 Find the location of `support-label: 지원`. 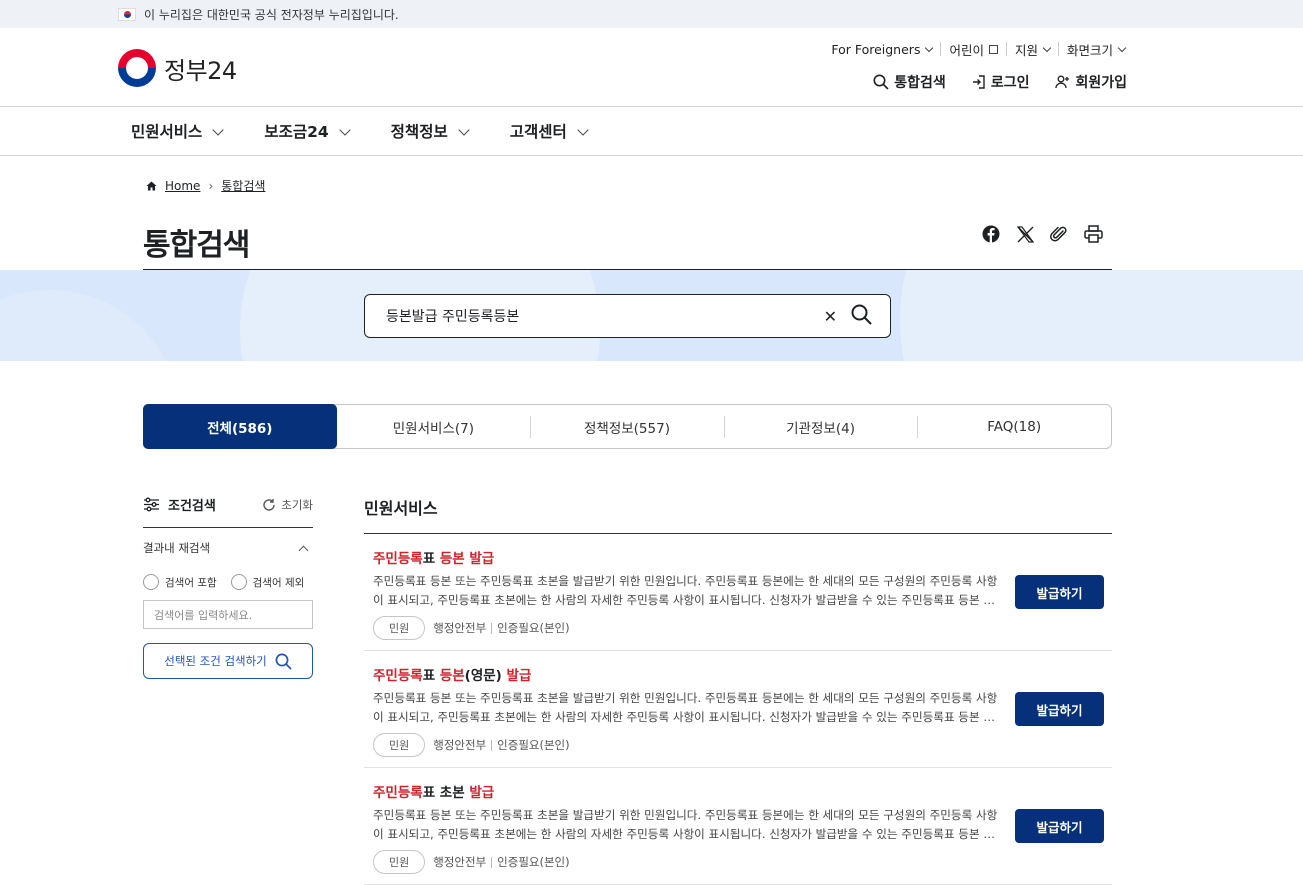

support-label: 지원 is located at coordinates (1026, 50).